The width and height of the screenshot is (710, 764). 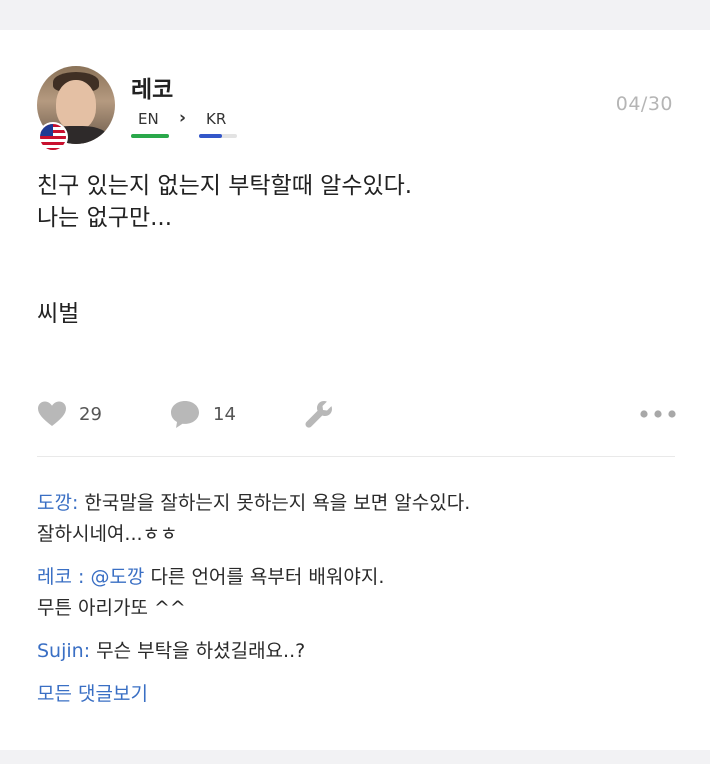 I want to click on like-button: 29, so click(x=69, y=414).